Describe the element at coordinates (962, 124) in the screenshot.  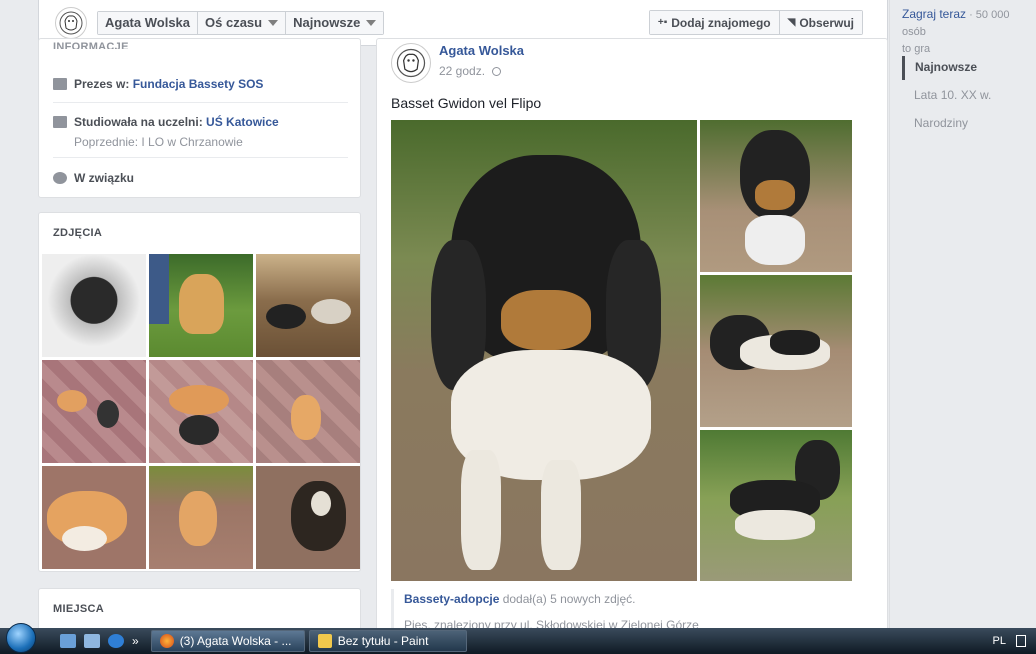
I see `timeline-item-born: Narodziny` at that location.